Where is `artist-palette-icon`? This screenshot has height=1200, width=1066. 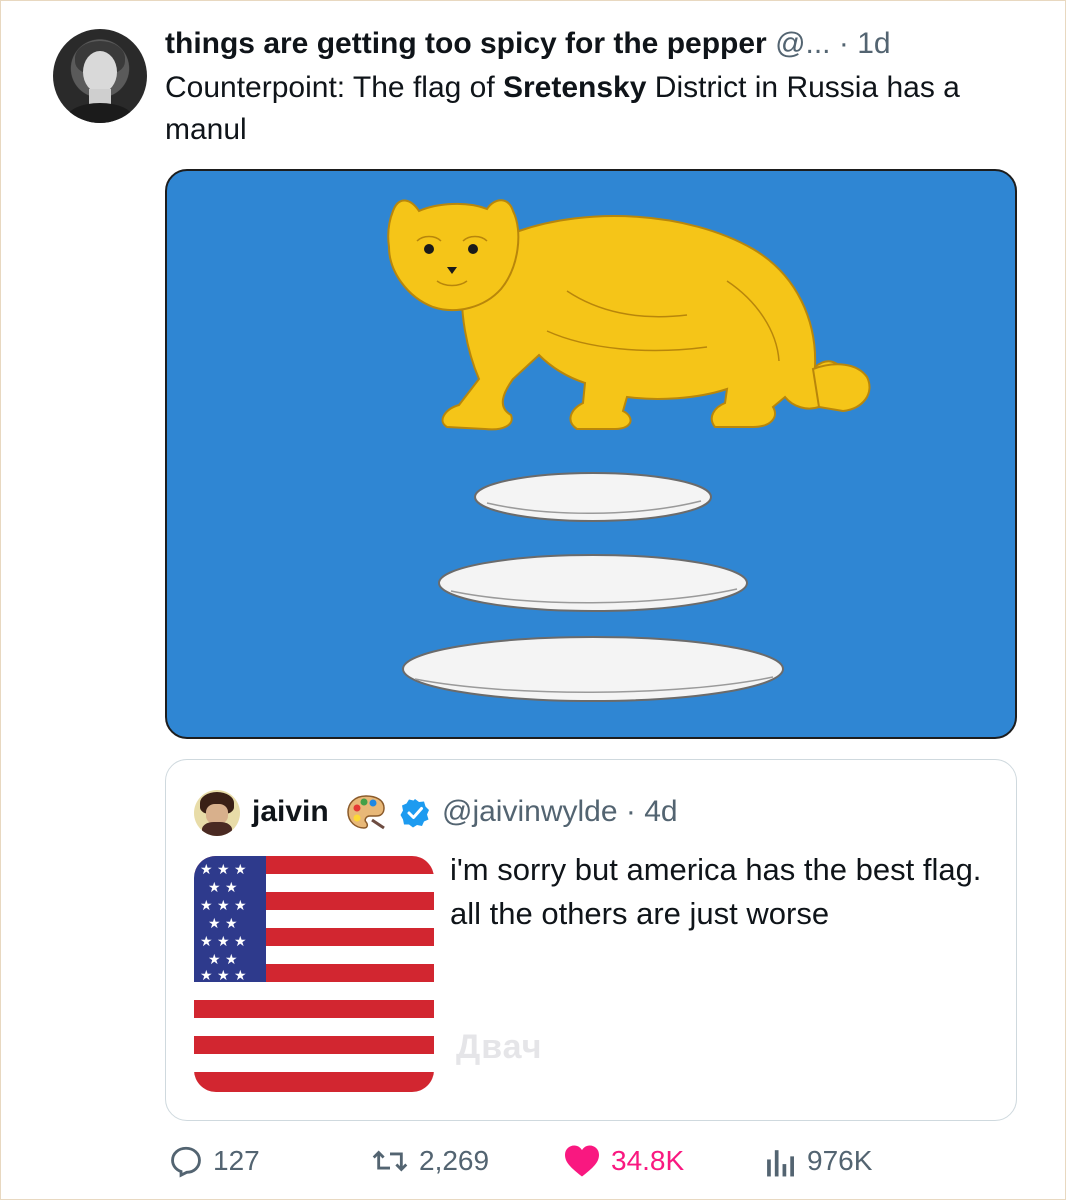
artist-palette-icon is located at coordinates (366, 812).